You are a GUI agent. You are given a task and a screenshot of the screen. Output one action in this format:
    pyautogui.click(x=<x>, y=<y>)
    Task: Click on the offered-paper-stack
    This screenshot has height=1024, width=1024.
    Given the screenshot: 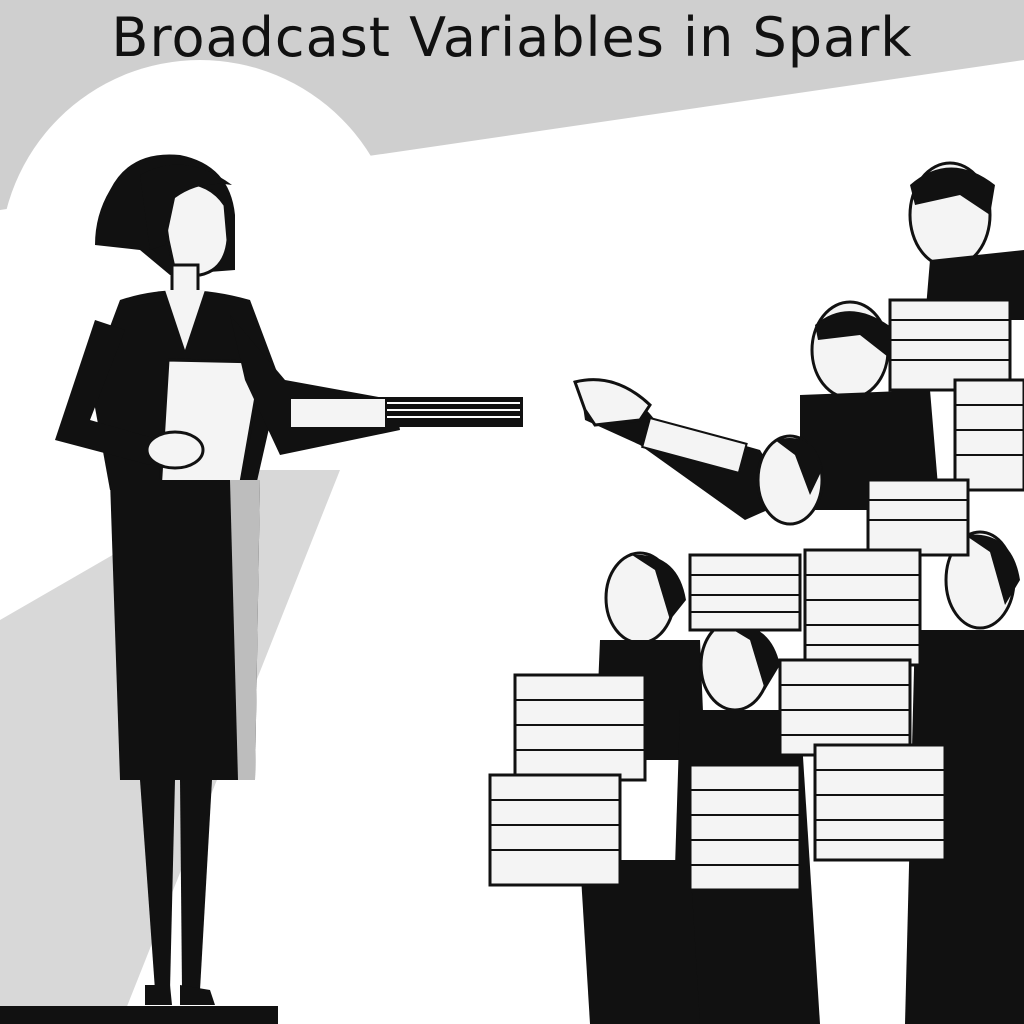 What is the action you would take?
    pyautogui.click(x=454, y=412)
    